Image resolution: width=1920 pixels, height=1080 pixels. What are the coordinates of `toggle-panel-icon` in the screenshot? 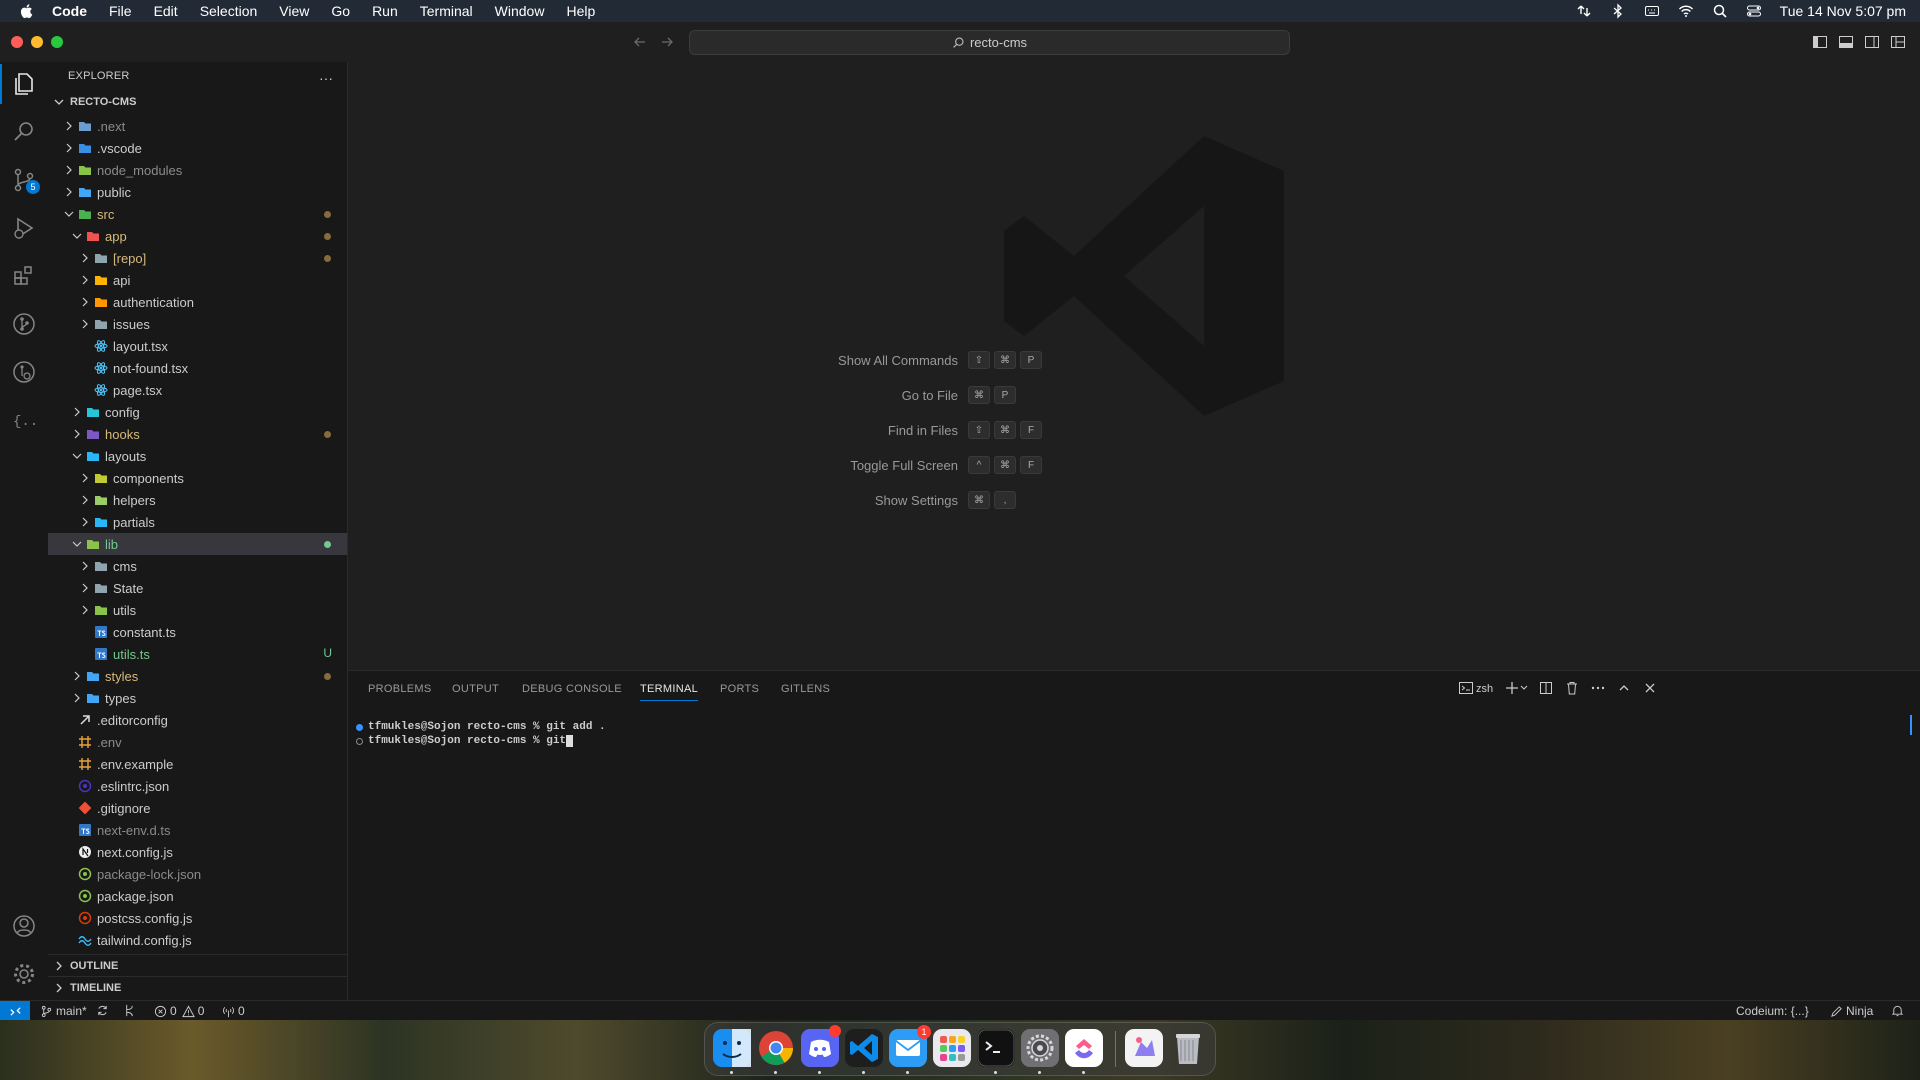 It's located at (1846, 42).